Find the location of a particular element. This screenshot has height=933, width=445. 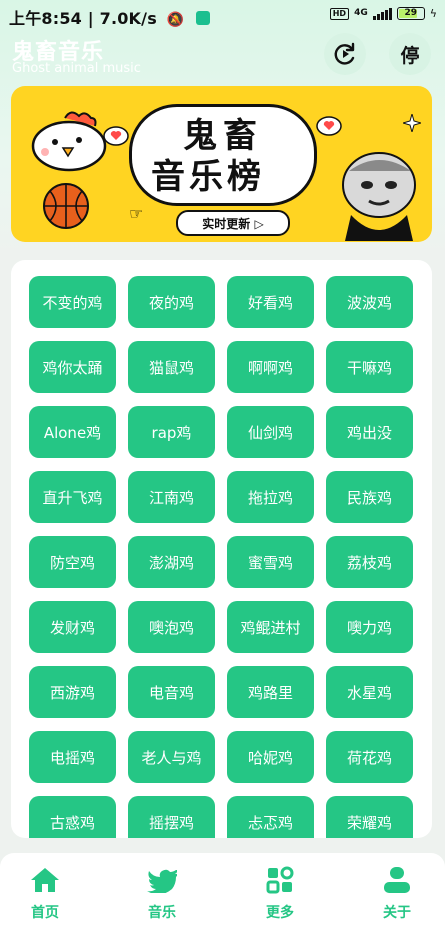

song-button: 鸡出没 is located at coordinates (369, 432).